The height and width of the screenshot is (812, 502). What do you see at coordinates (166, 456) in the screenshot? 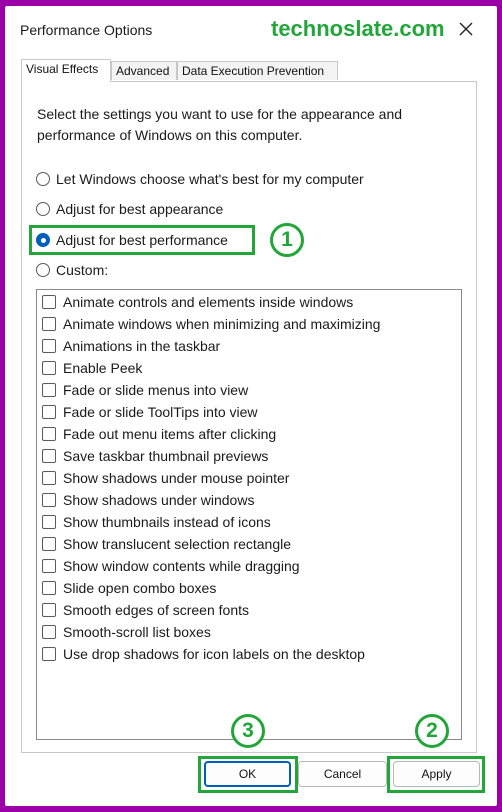
I see `checkbox-label: Save taskbar thumbnail previews` at bounding box center [166, 456].